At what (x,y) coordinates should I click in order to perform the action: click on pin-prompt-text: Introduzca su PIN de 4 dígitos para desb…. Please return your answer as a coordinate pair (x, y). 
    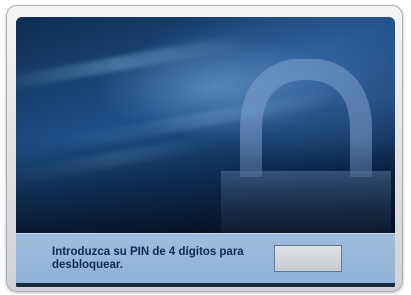
    Looking at the image, I should click on (148, 258).